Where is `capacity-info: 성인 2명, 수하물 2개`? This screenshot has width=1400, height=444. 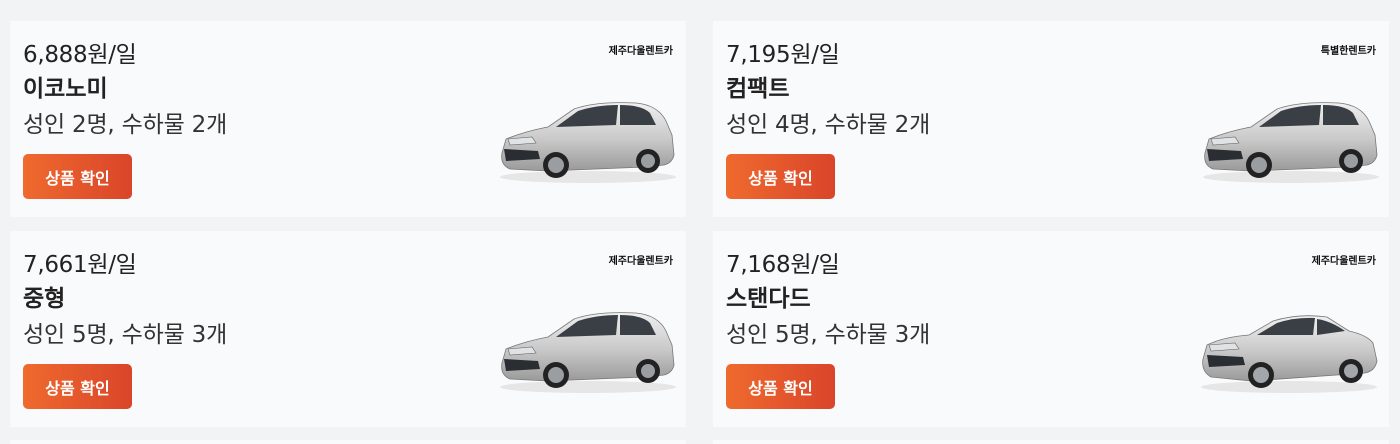 capacity-info: 성인 2명, 수하물 2개 is located at coordinates (125, 125).